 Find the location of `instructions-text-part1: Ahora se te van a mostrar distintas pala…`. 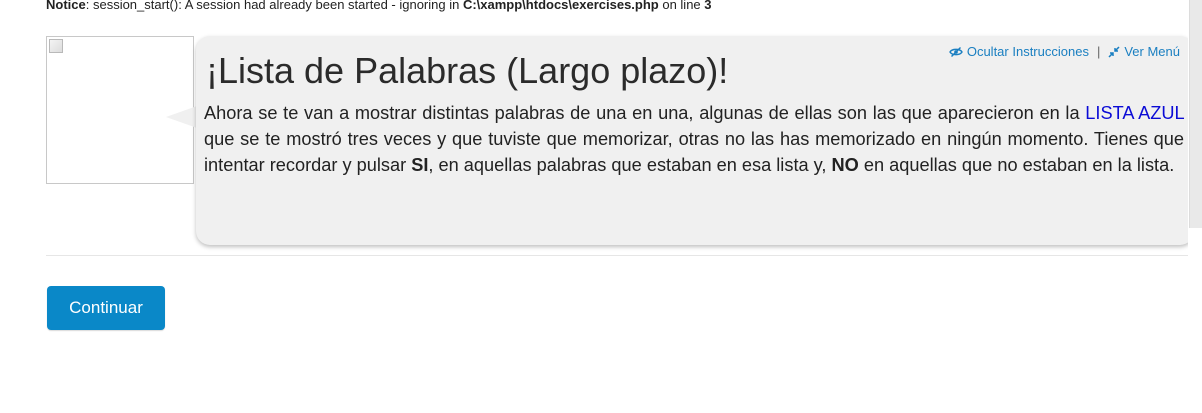

instructions-text-part1: Ahora se te van a mostrar distintas pala… is located at coordinates (645, 113).